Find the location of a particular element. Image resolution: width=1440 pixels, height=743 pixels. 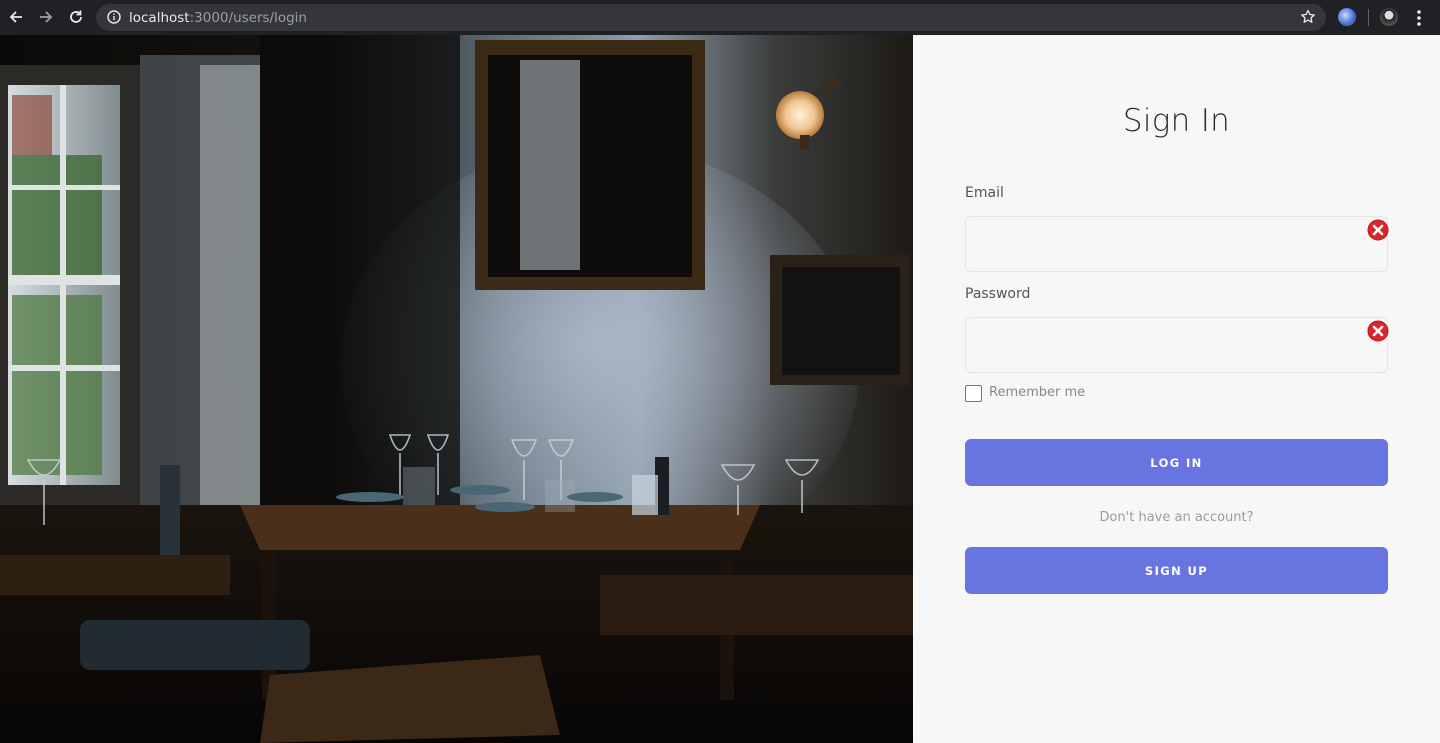

remember-me-label: Remember me is located at coordinates (1037, 392).